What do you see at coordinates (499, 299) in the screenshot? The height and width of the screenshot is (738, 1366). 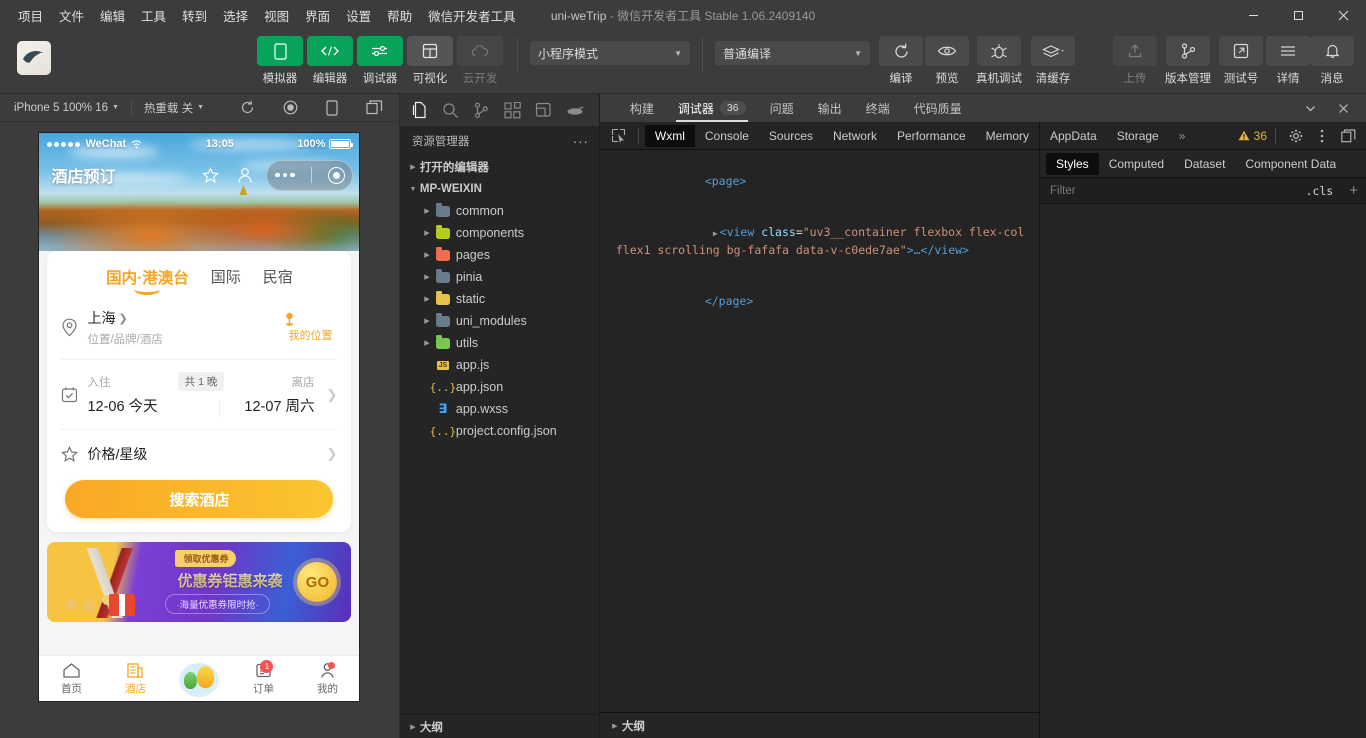 I see `tree-item-static: ▶ static` at bounding box center [499, 299].